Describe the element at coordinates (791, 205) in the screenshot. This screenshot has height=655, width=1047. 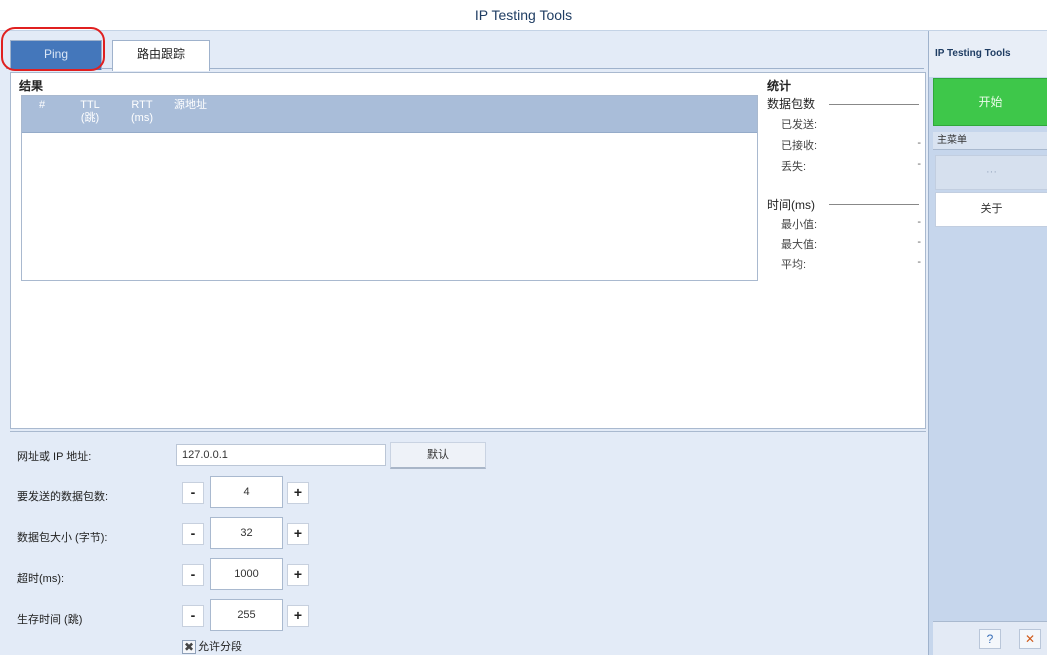
I see `time-group-label: 时间(ms)` at that location.